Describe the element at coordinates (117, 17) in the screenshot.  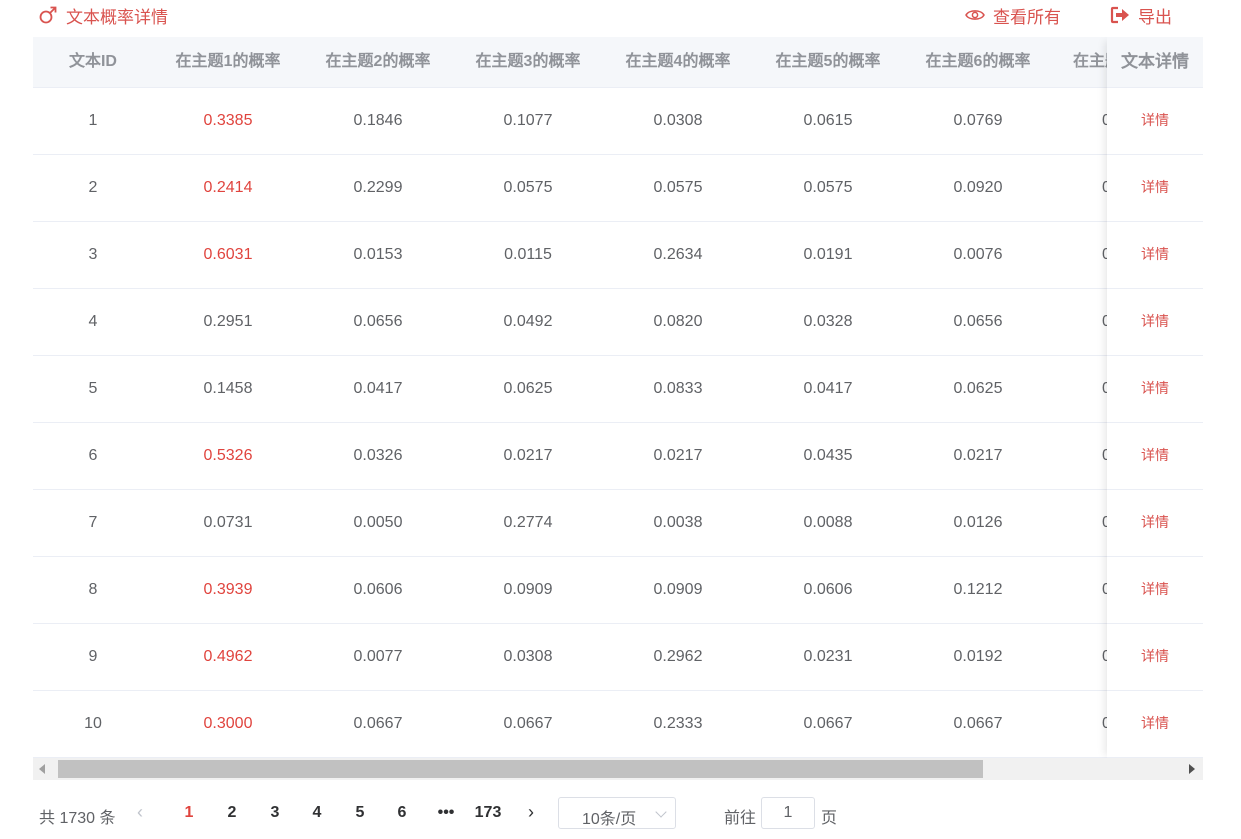
I see `page-title-text: 文本概率详情` at that location.